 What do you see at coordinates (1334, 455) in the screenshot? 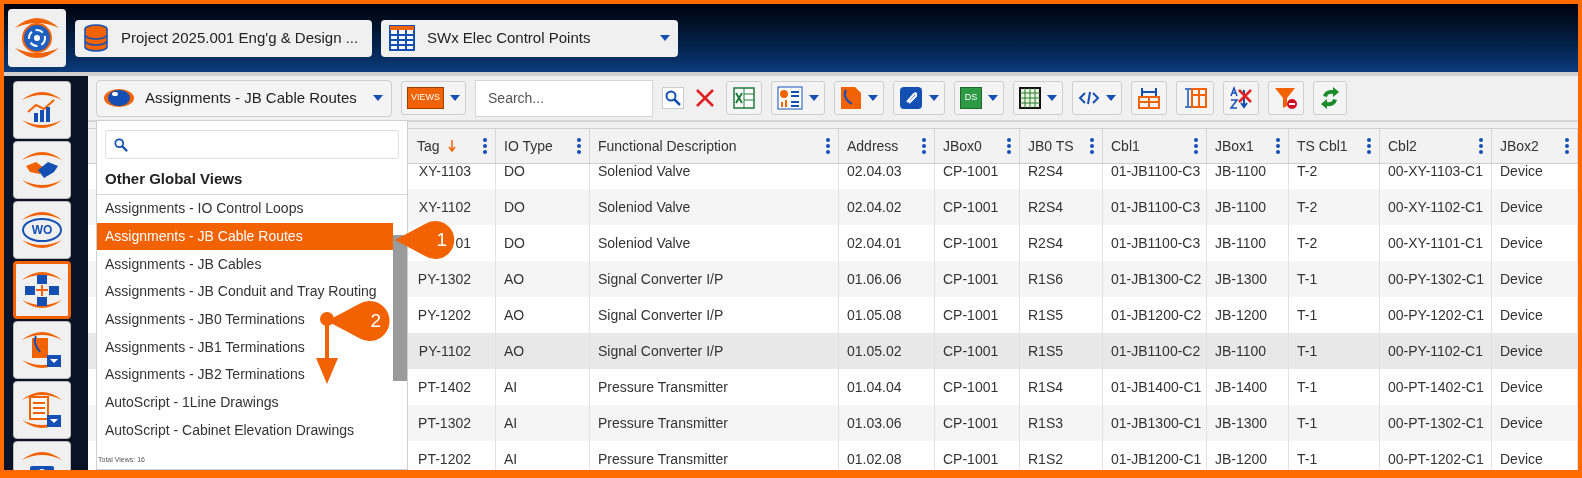
I see `table-cell: T-1` at bounding box center [1334, 455].